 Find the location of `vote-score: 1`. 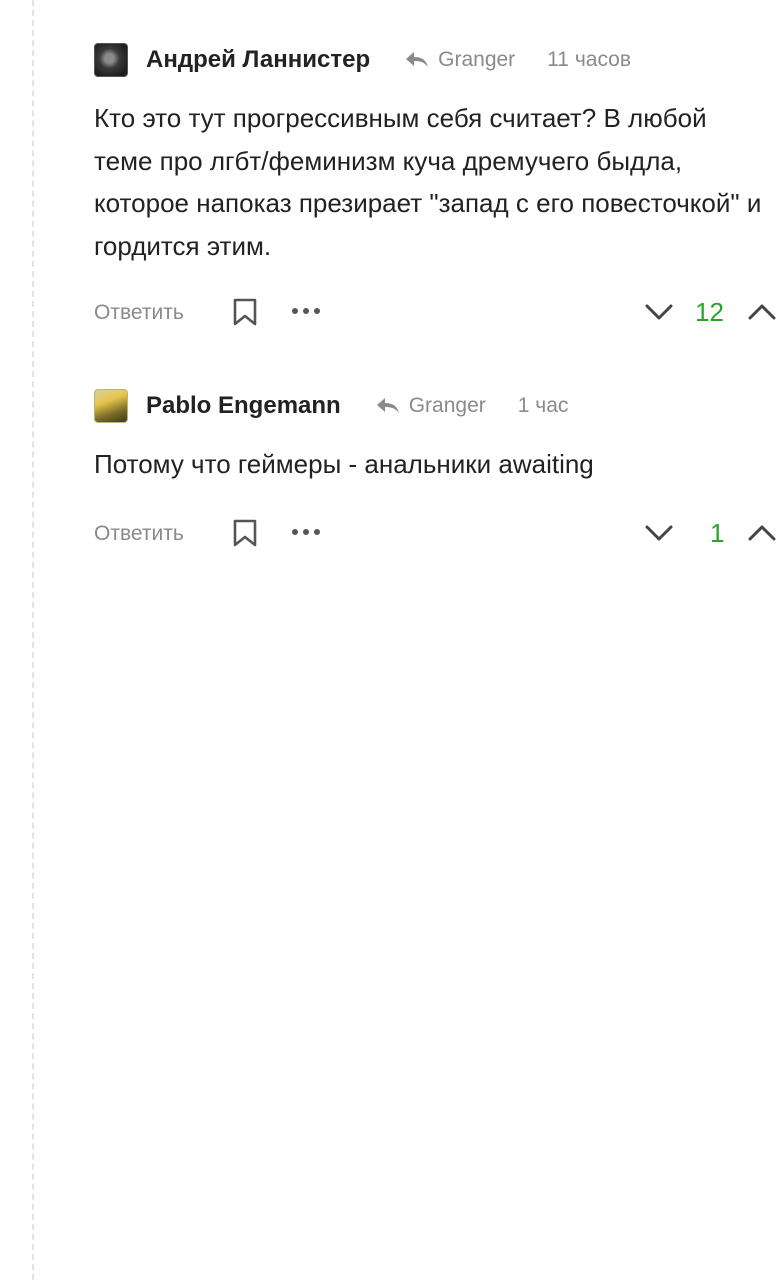

vote-score: 1 is located at coordinates (717, 532).